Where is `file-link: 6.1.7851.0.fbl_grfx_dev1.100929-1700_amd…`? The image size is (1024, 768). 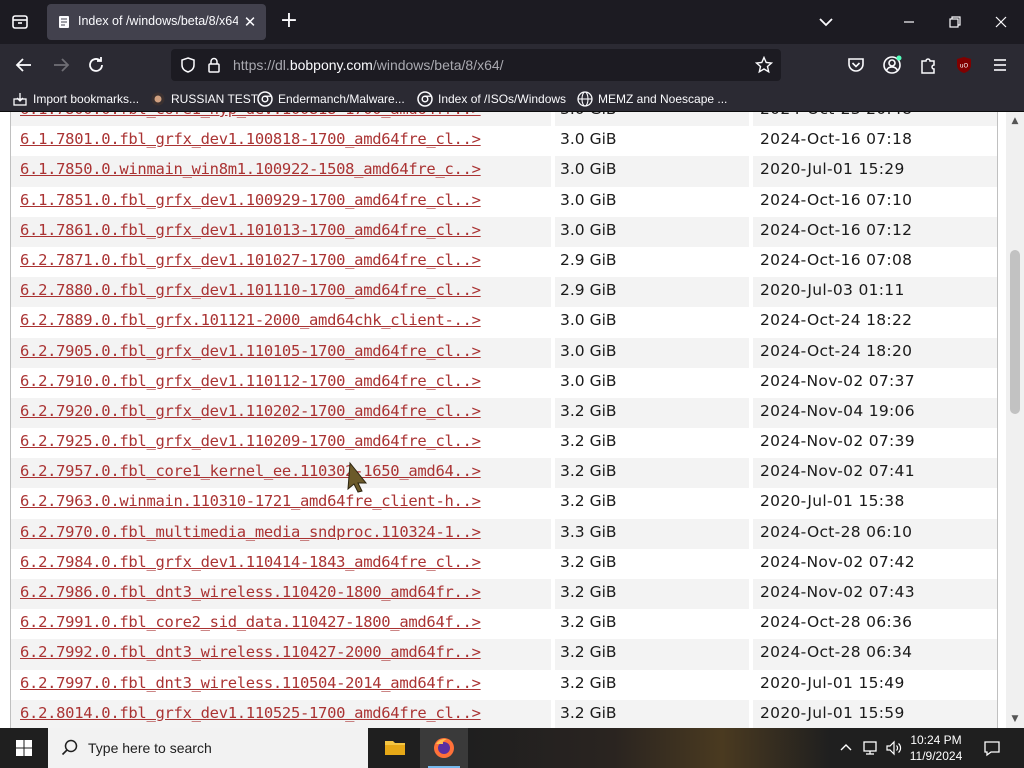 file-link: 6.1.7851.0.fbl_grfx_dev1.100929-1700_amd… is located at coordinates (250, 200).